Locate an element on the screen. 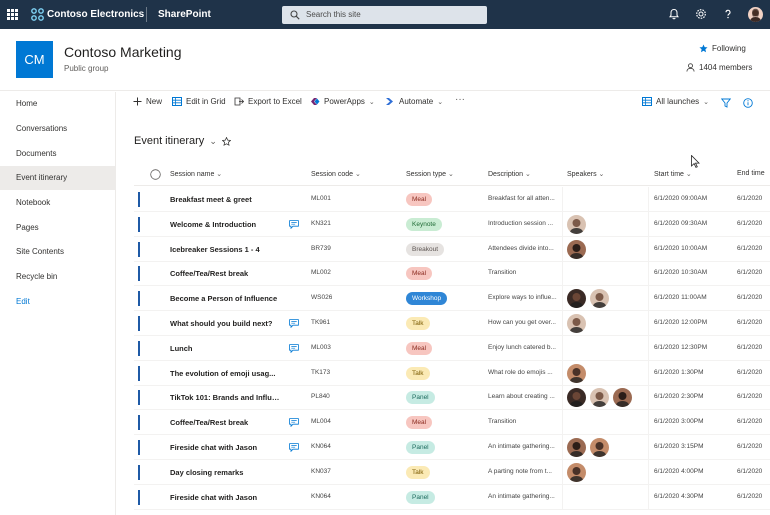 Image resolution: width=770 pixels, height=515 pixels. nav-item-notebook: Notebook is located at coordinates (58, 203).